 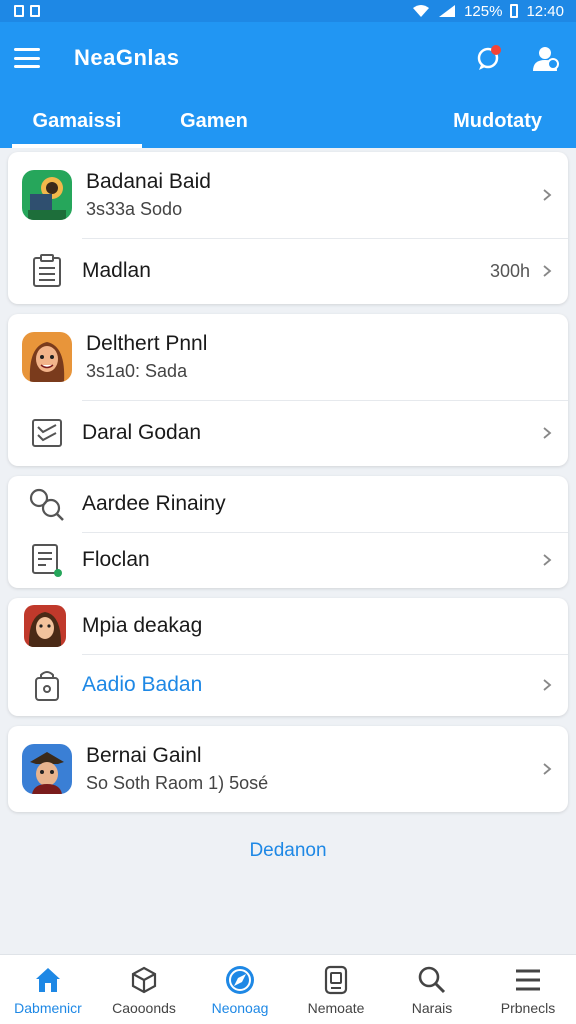 I want to click on list-card: Badanai Baid 3s33a Sodo Madlan 300h, so click(x=288, y=228).